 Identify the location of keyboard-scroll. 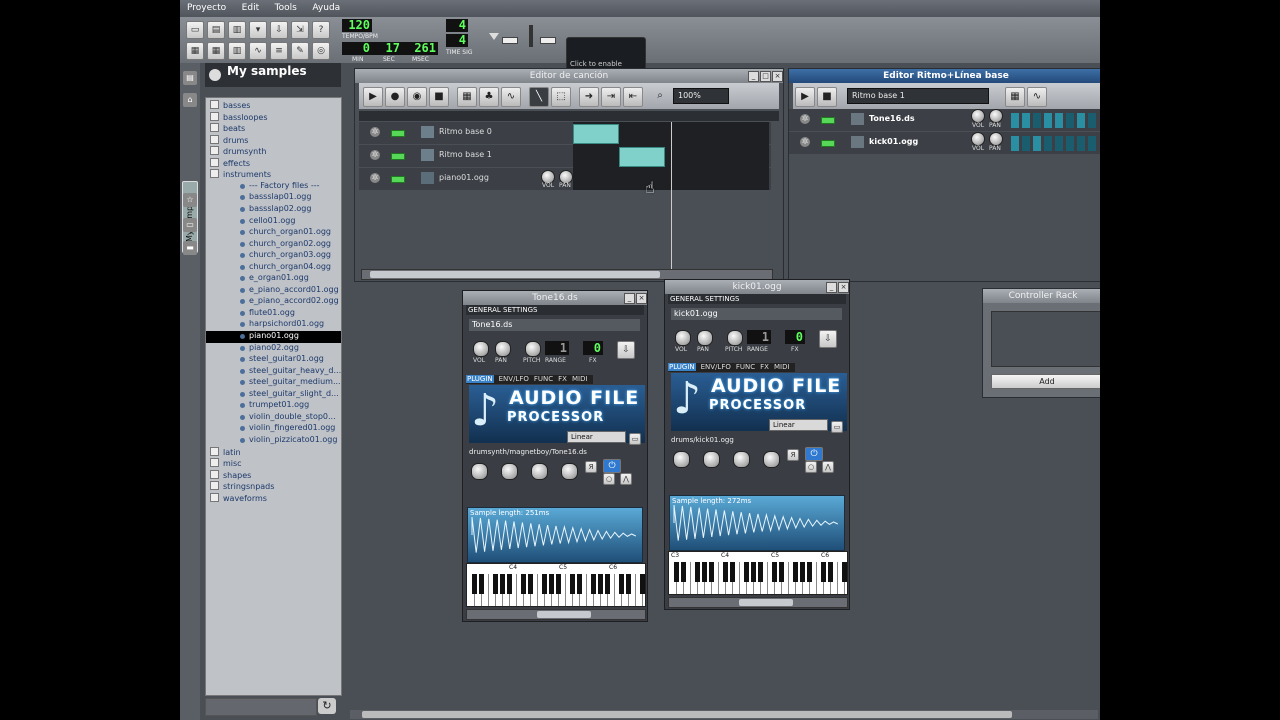
(758, 602).